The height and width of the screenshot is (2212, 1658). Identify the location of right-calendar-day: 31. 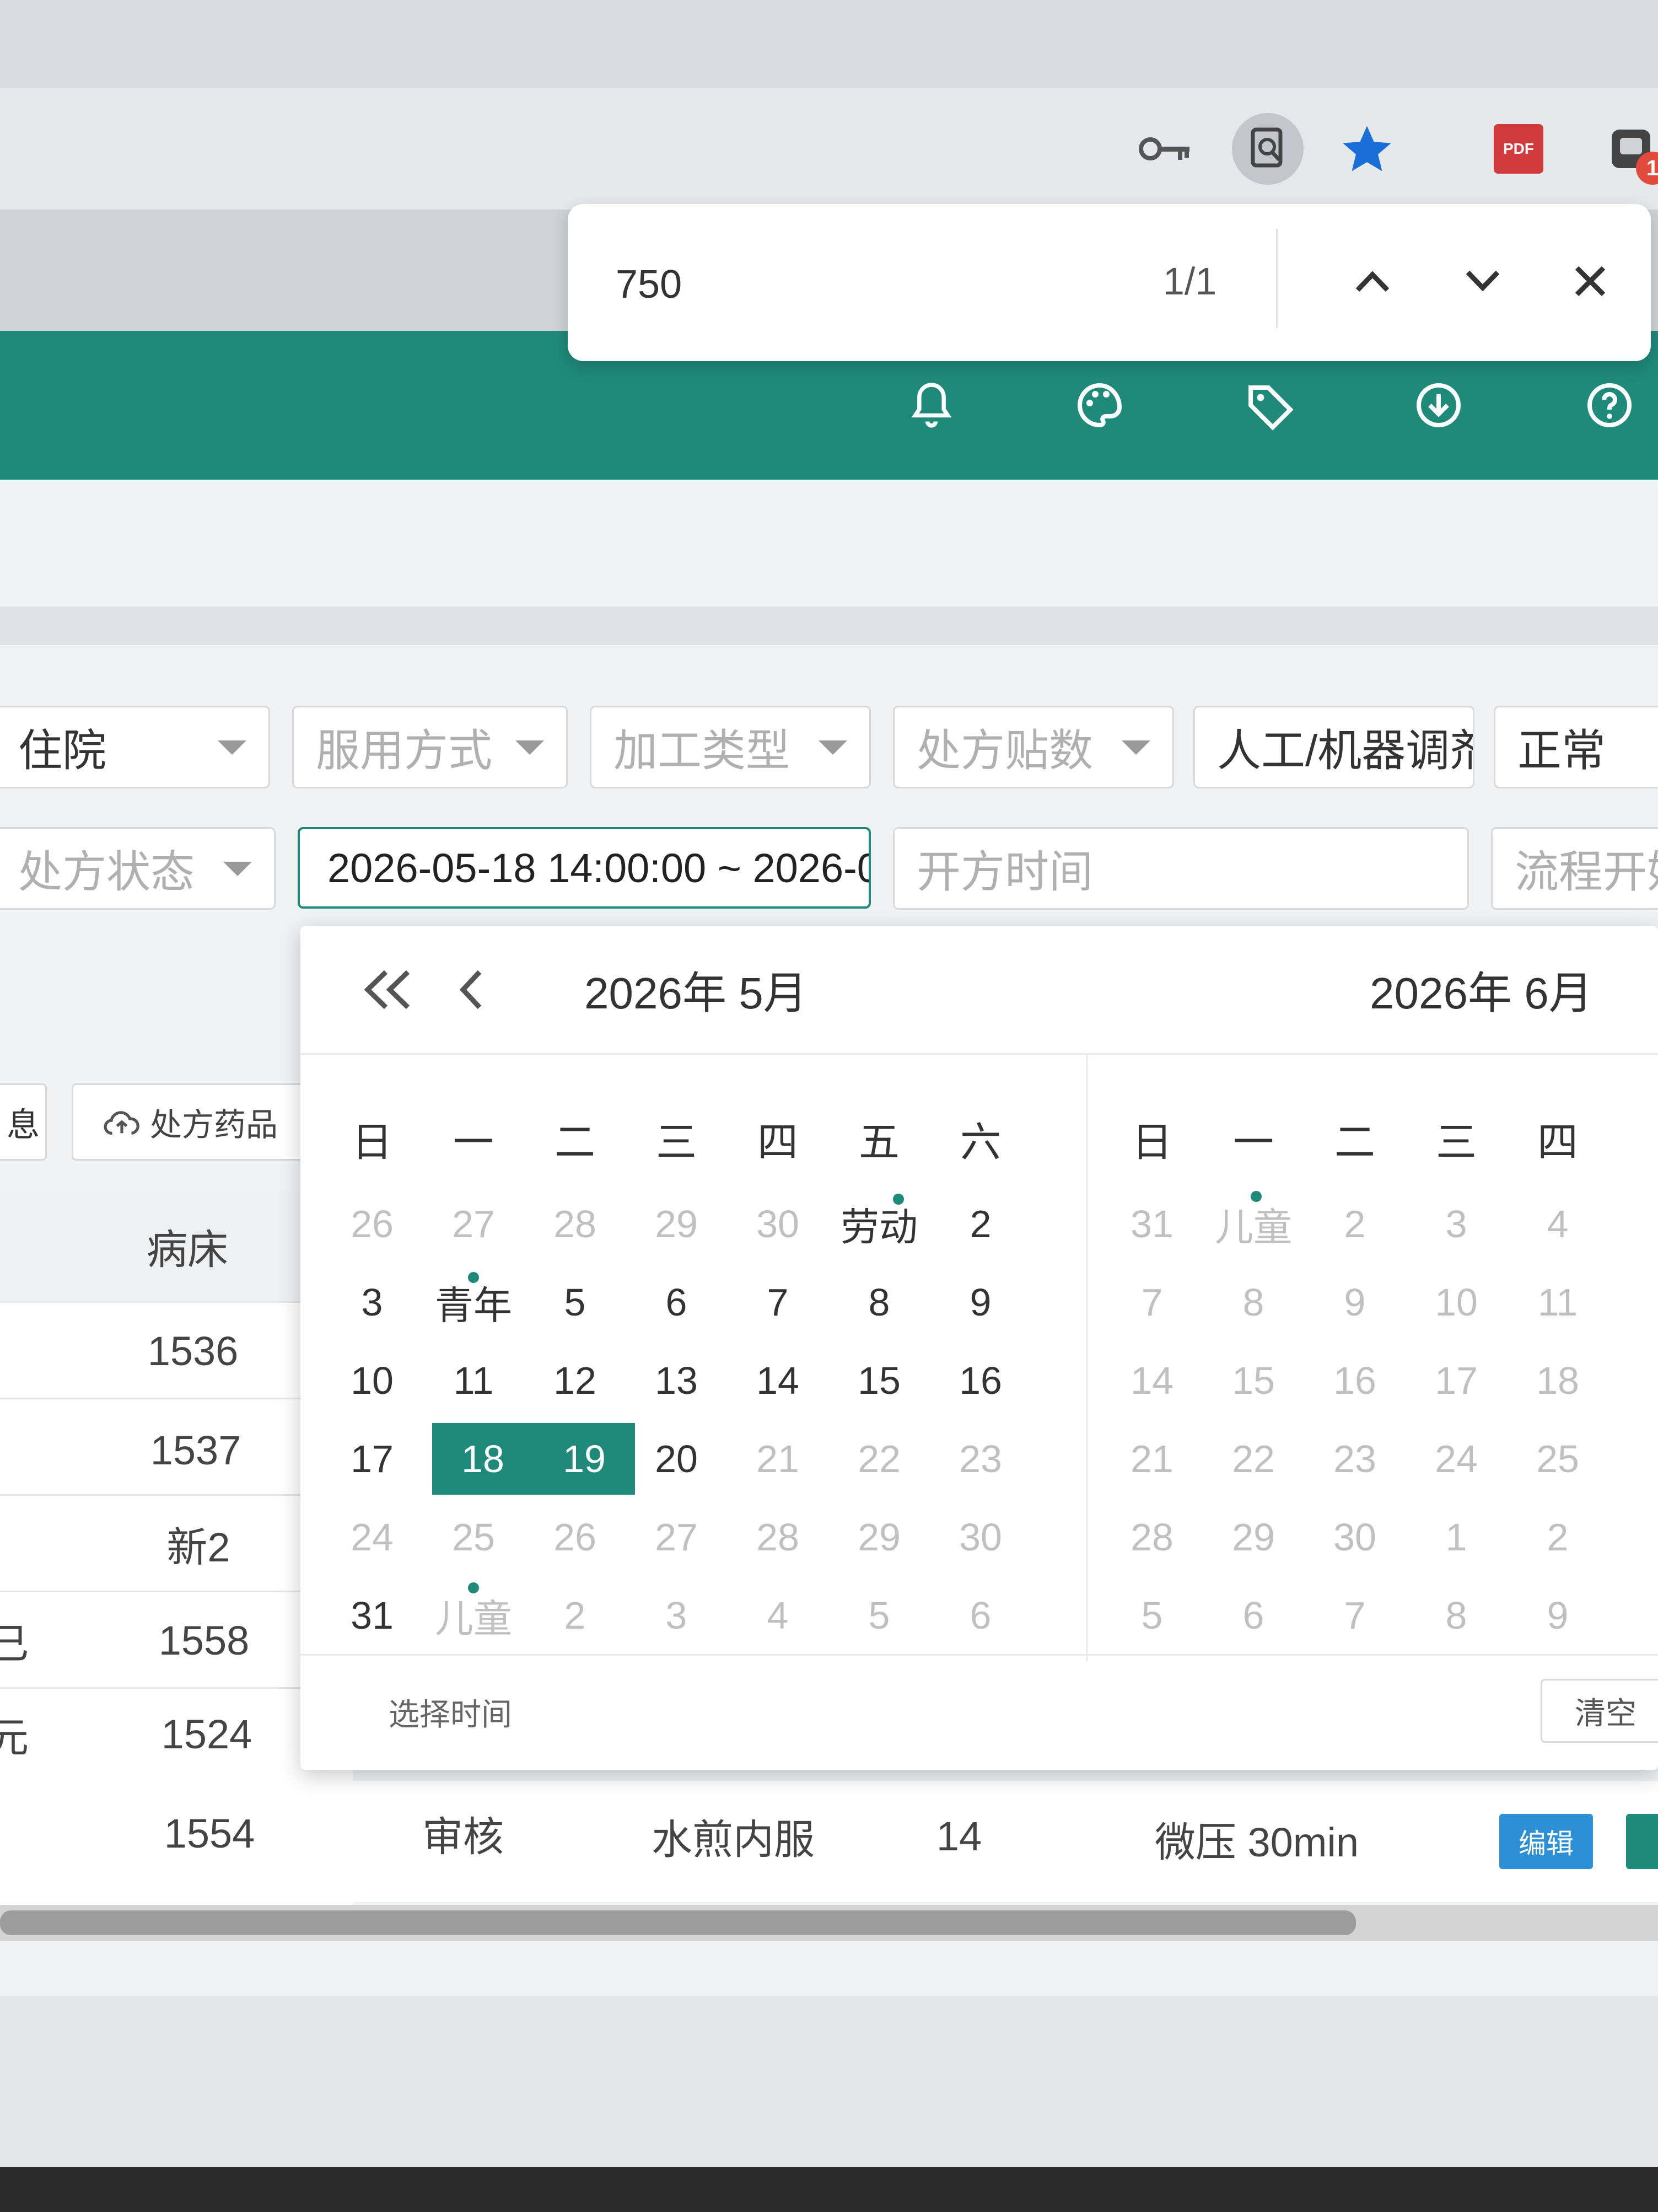
(1152, 1224).